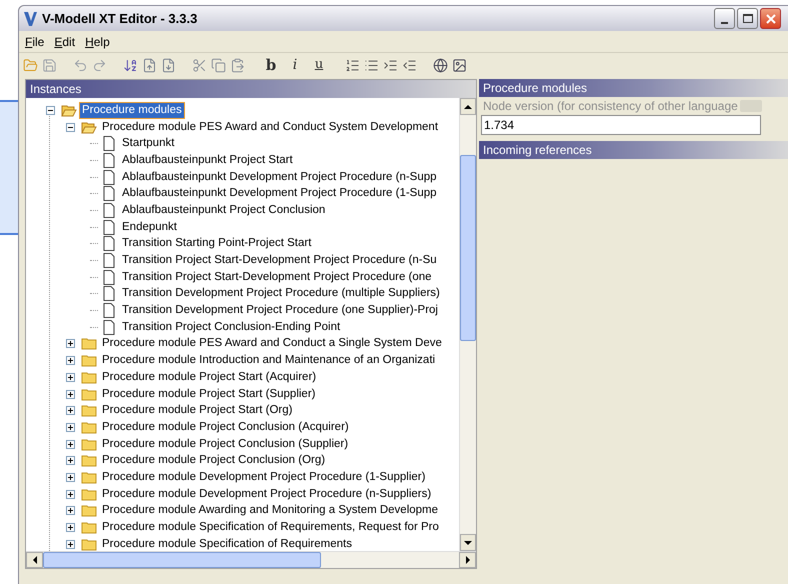 This screenshot has width=788, height=584. I want to click on panel-header: Instances, so click(251, 89).